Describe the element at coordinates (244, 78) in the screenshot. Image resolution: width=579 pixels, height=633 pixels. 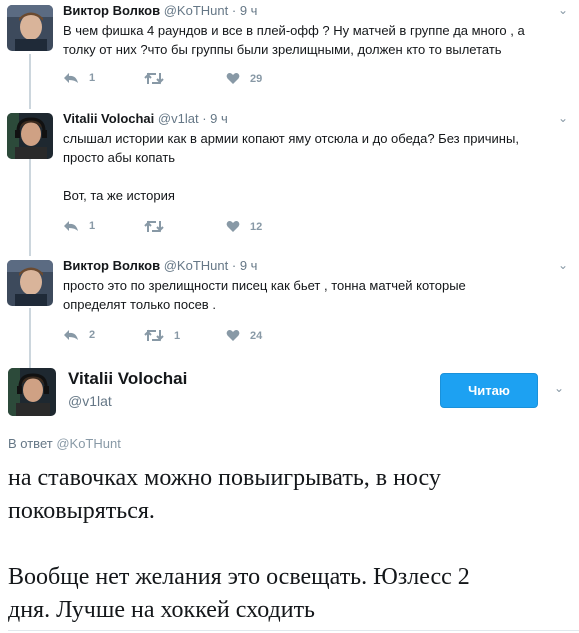
I see `like-button: 29` at that location.